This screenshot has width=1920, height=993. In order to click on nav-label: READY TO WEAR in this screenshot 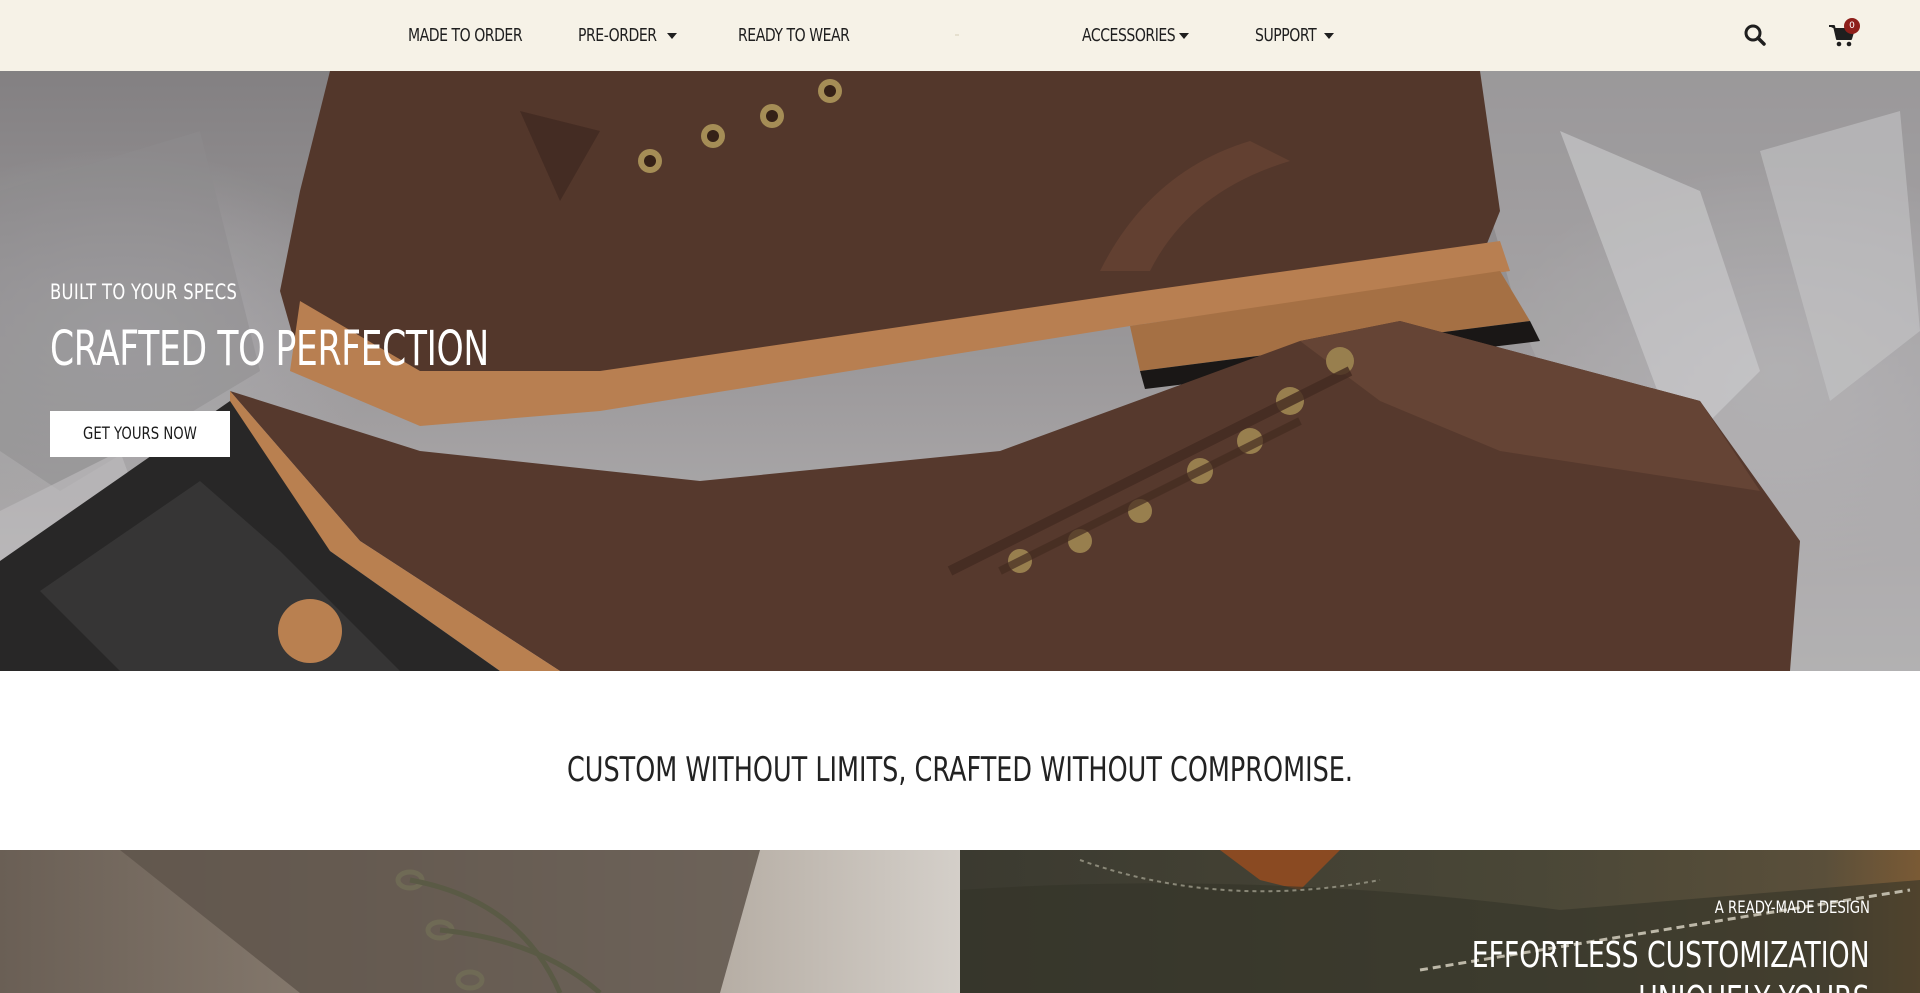, I will do `click(794, 35)`.